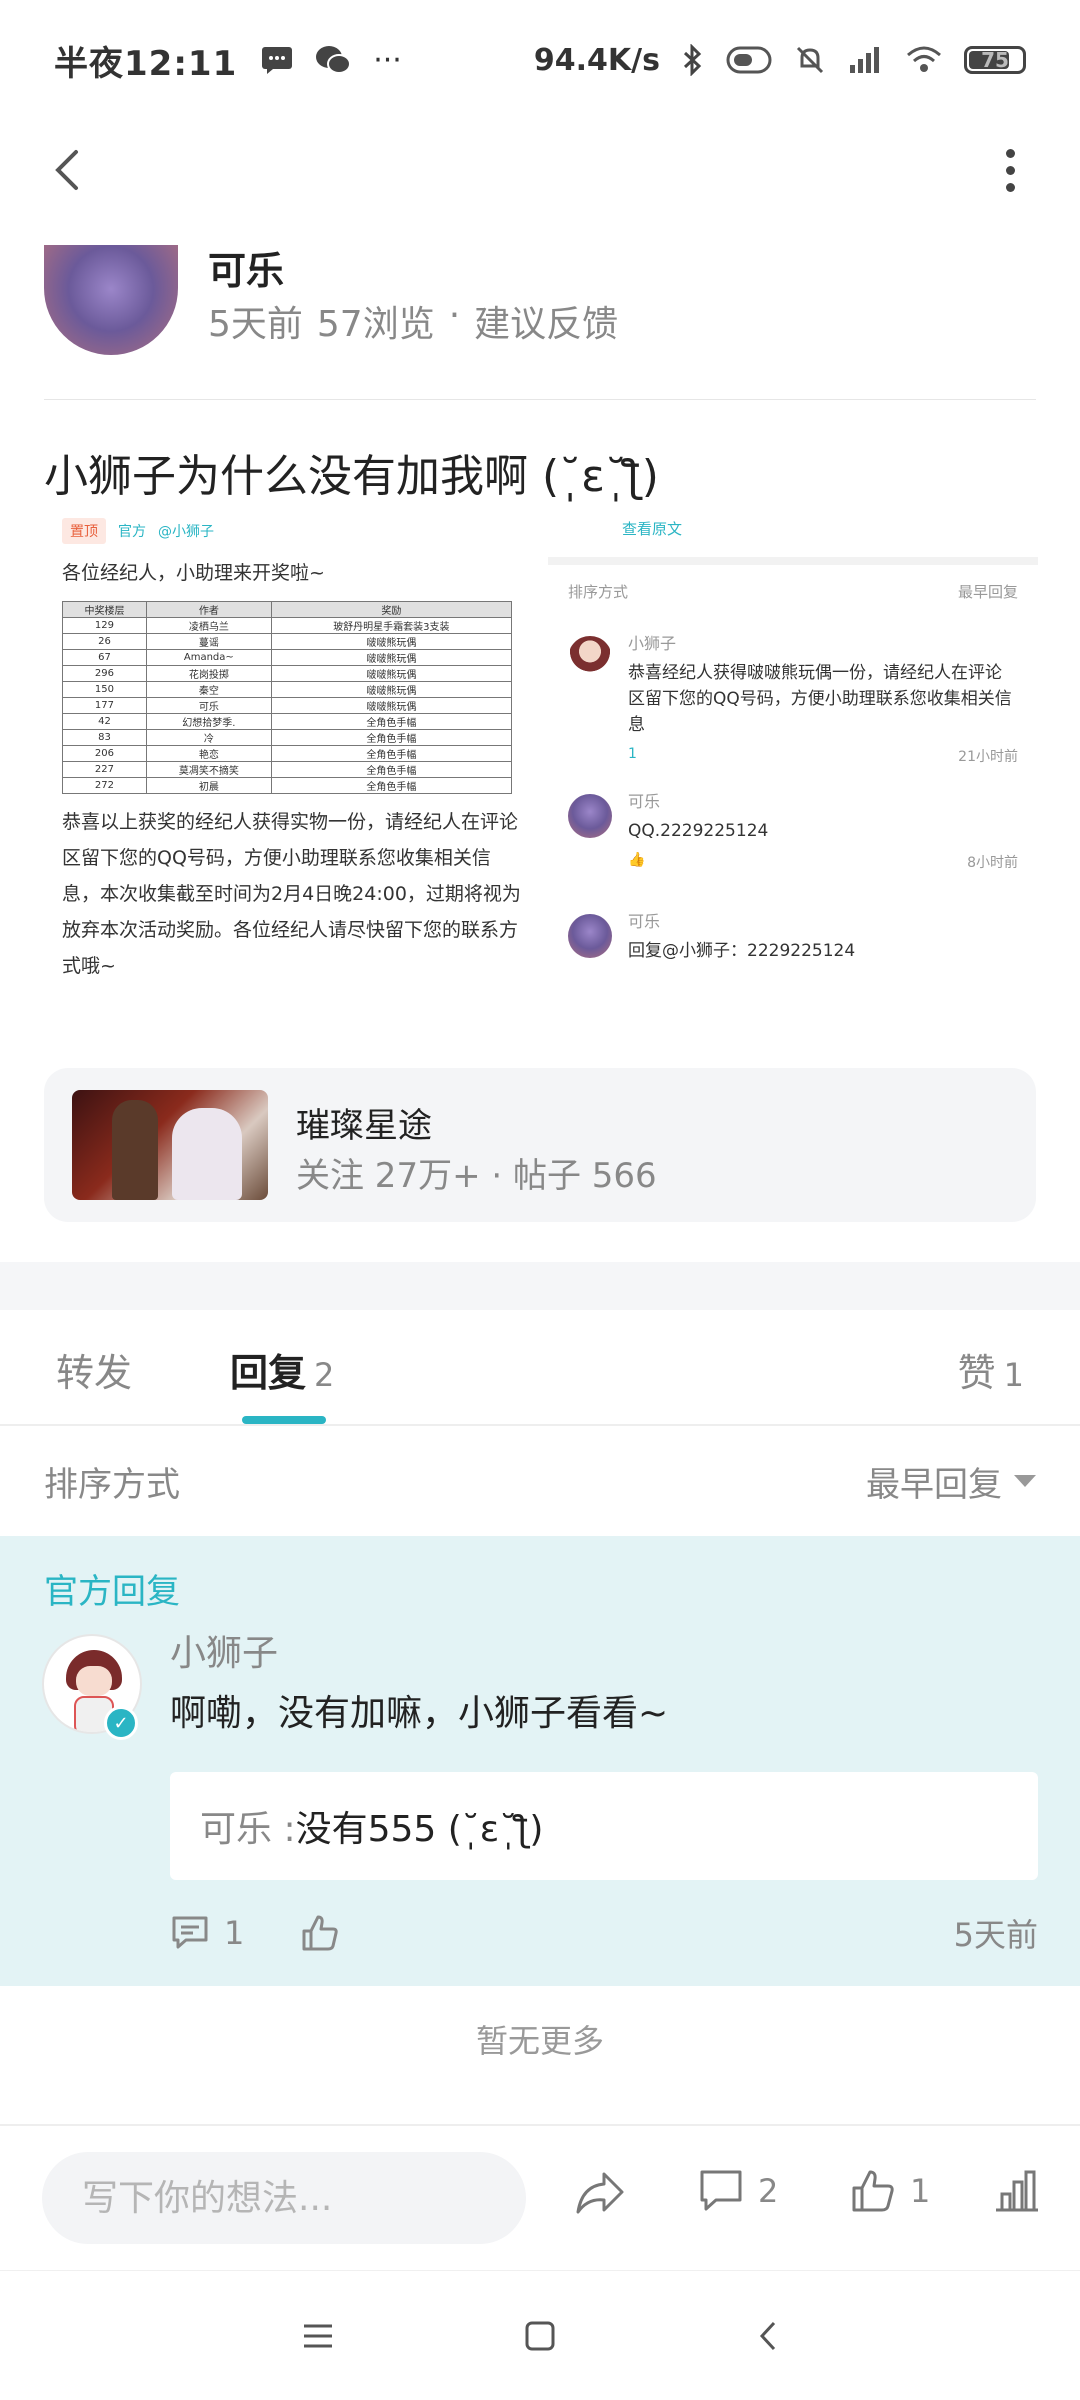 The height and width of the screenshot is (2400, 1080). I want to click on like-count: 1, so click(1013, 1375).